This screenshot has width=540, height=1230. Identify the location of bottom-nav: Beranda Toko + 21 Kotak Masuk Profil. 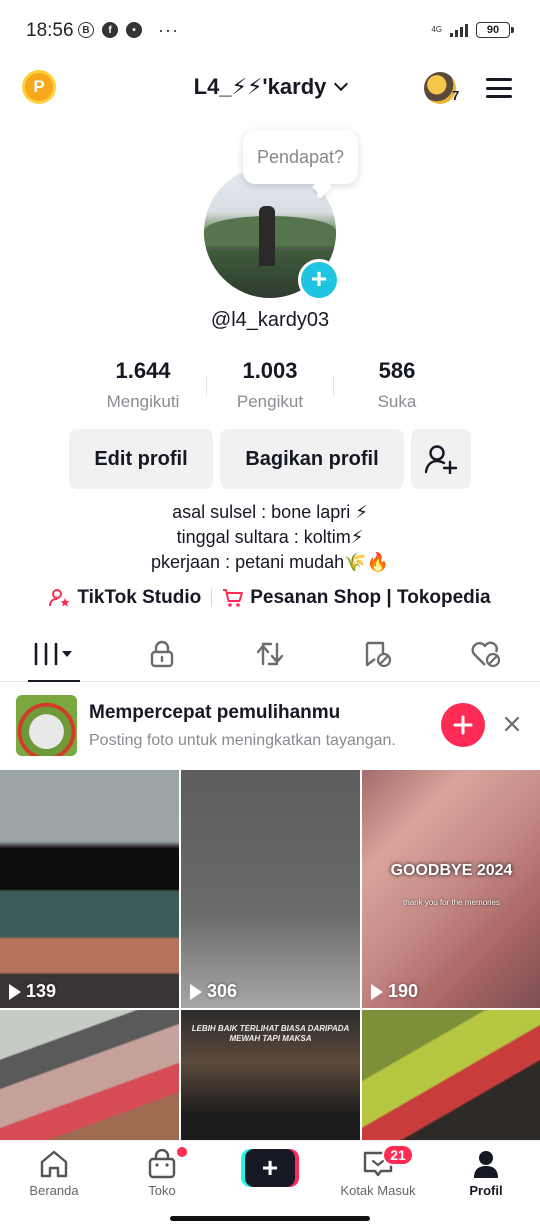
(270, 1172).